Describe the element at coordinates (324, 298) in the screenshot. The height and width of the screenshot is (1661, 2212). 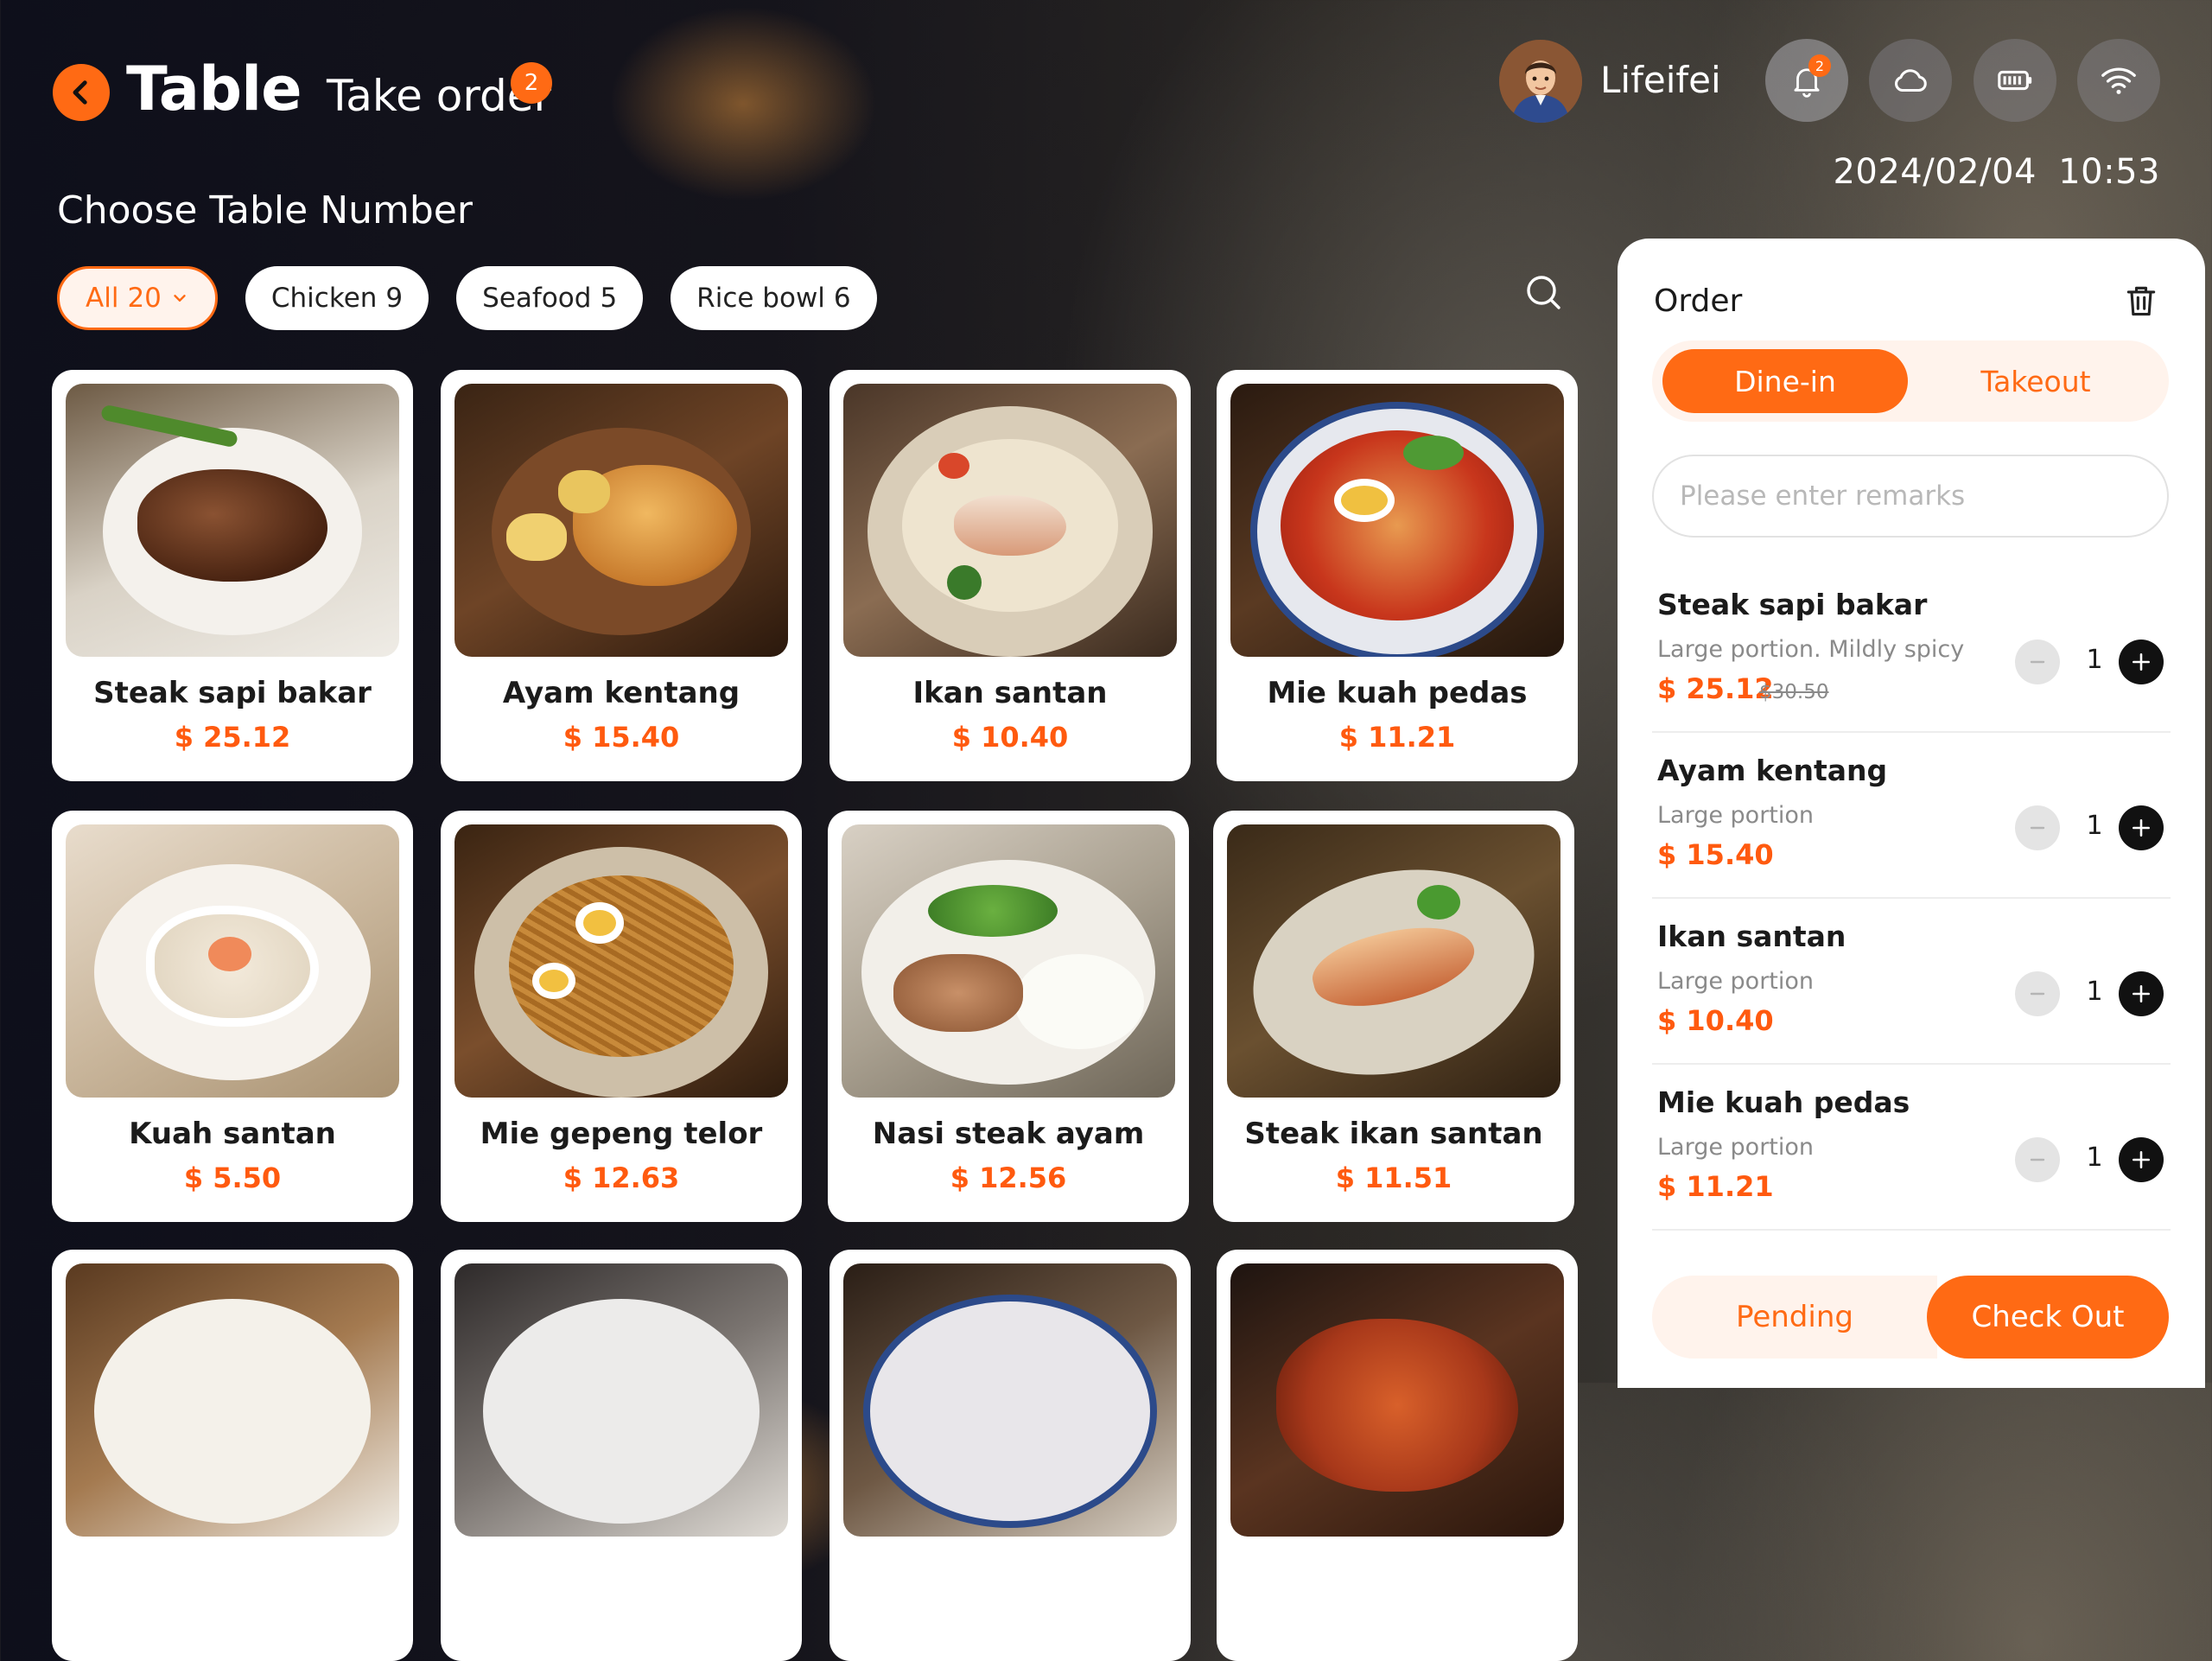
I see `filter-label: Chicken` at that location.